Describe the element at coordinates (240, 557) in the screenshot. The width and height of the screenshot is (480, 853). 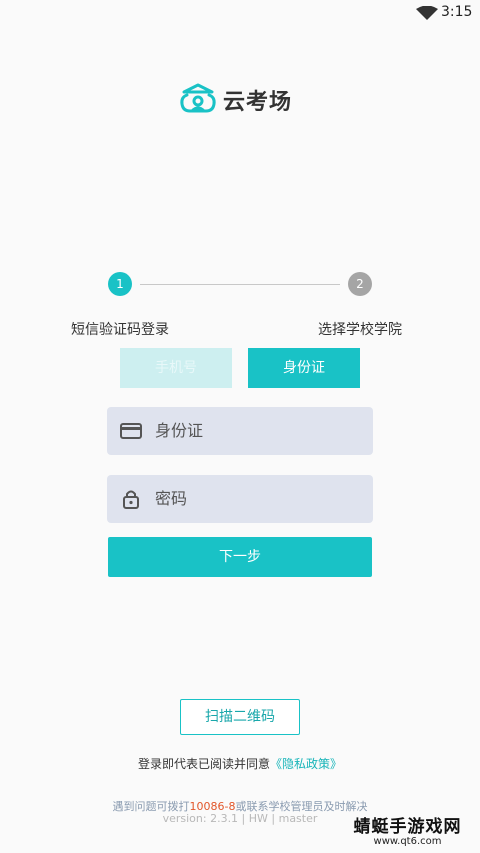
I see `next-step-button: 下一步` at that location.